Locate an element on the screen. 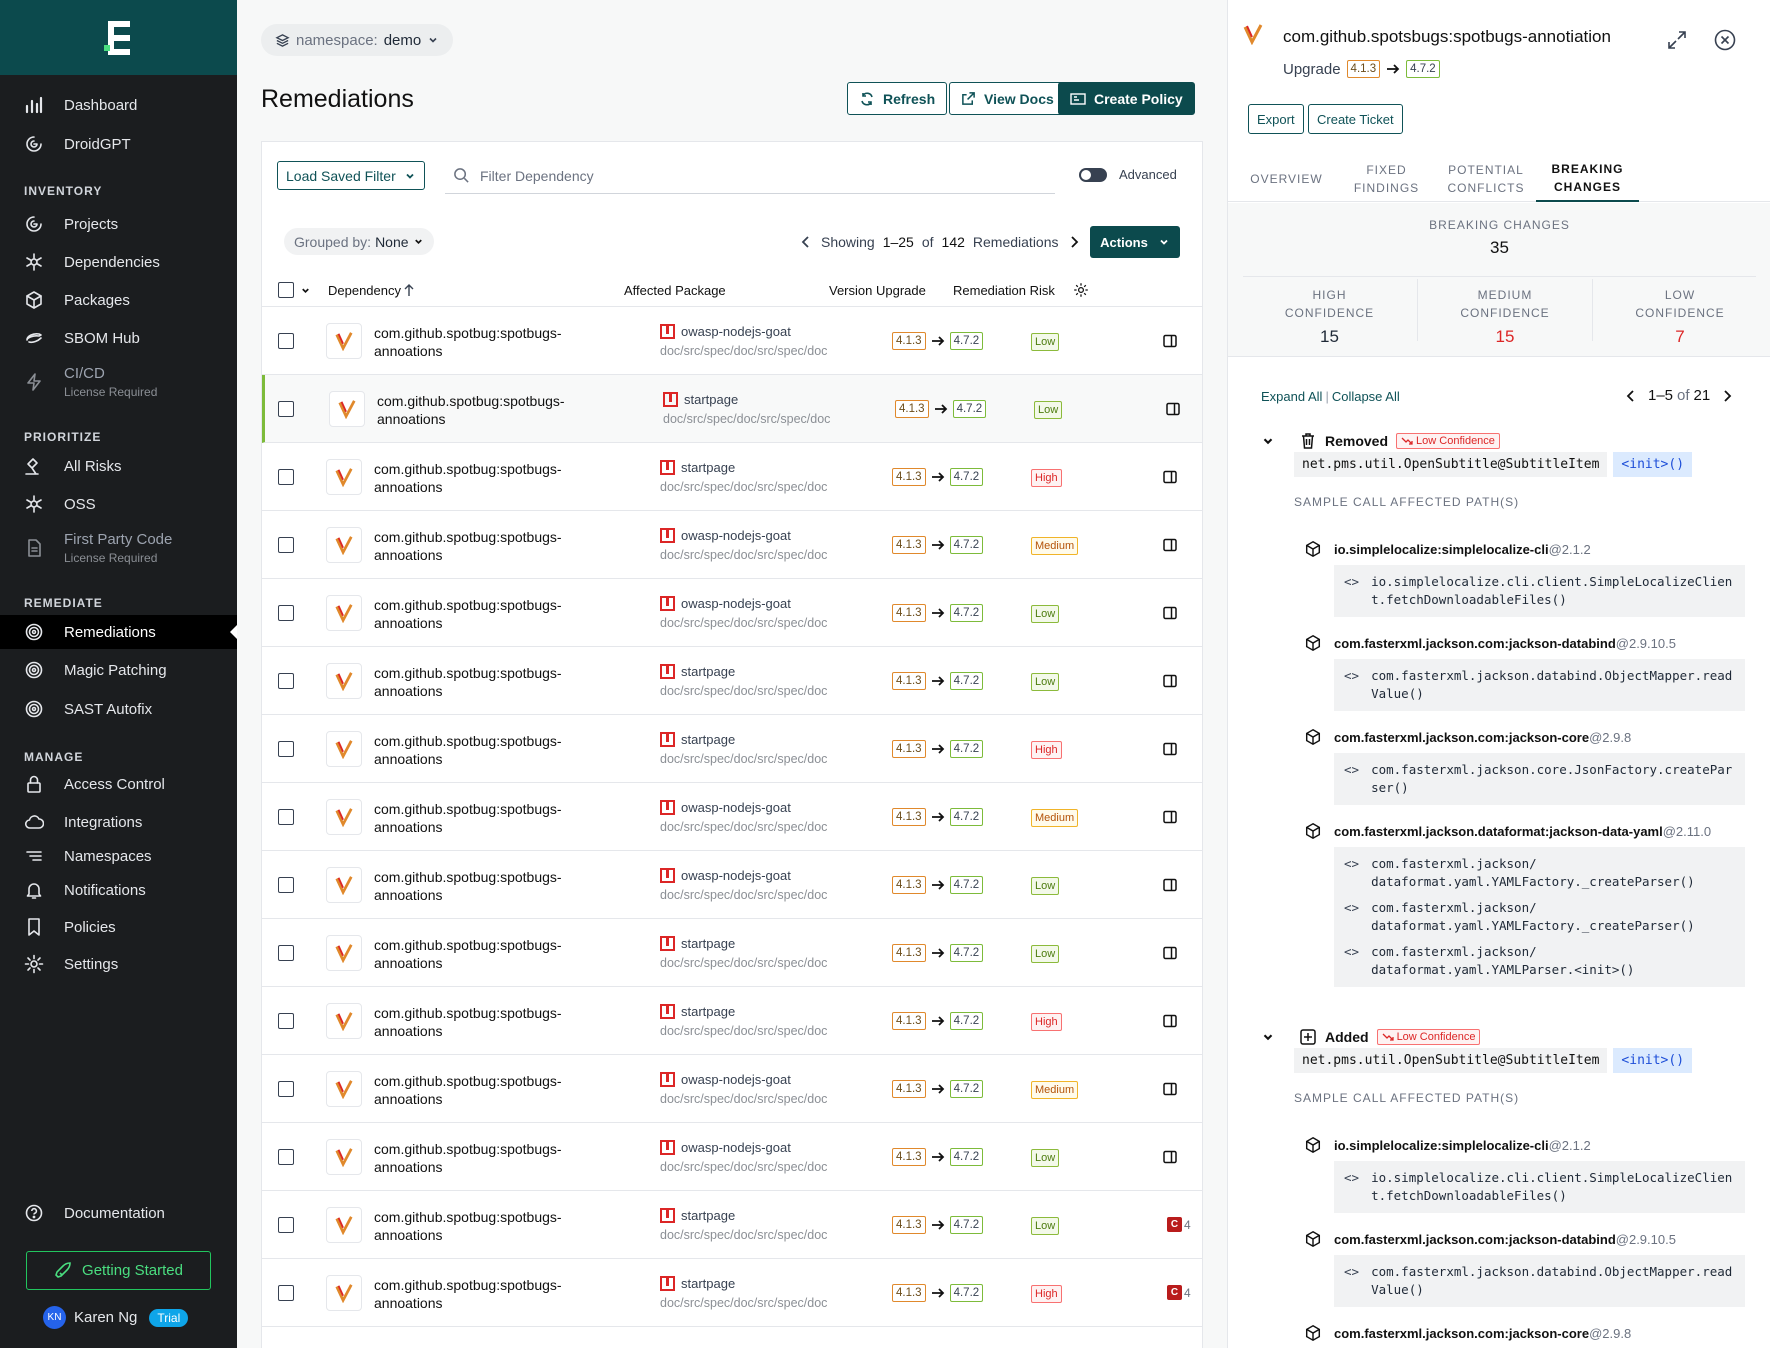 Image resolution: width=1770 pixels, height=1348 pixels. documentation-link: Documentation is located at coordinates (118, 1213).